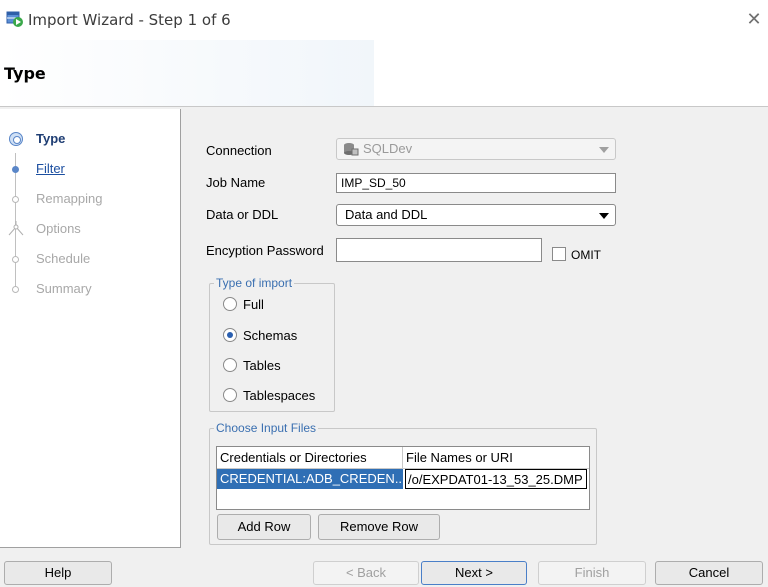 The height and width of the screenshot is (587, 768). What do you see at coordinates (386, 214) in the screenshot?
I see `data-ddl-value: Data and DDL` at bounding box center [386, 214].